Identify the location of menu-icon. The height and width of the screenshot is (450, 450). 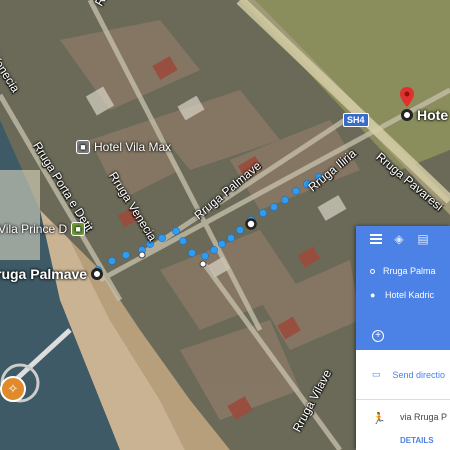
(376, 239).